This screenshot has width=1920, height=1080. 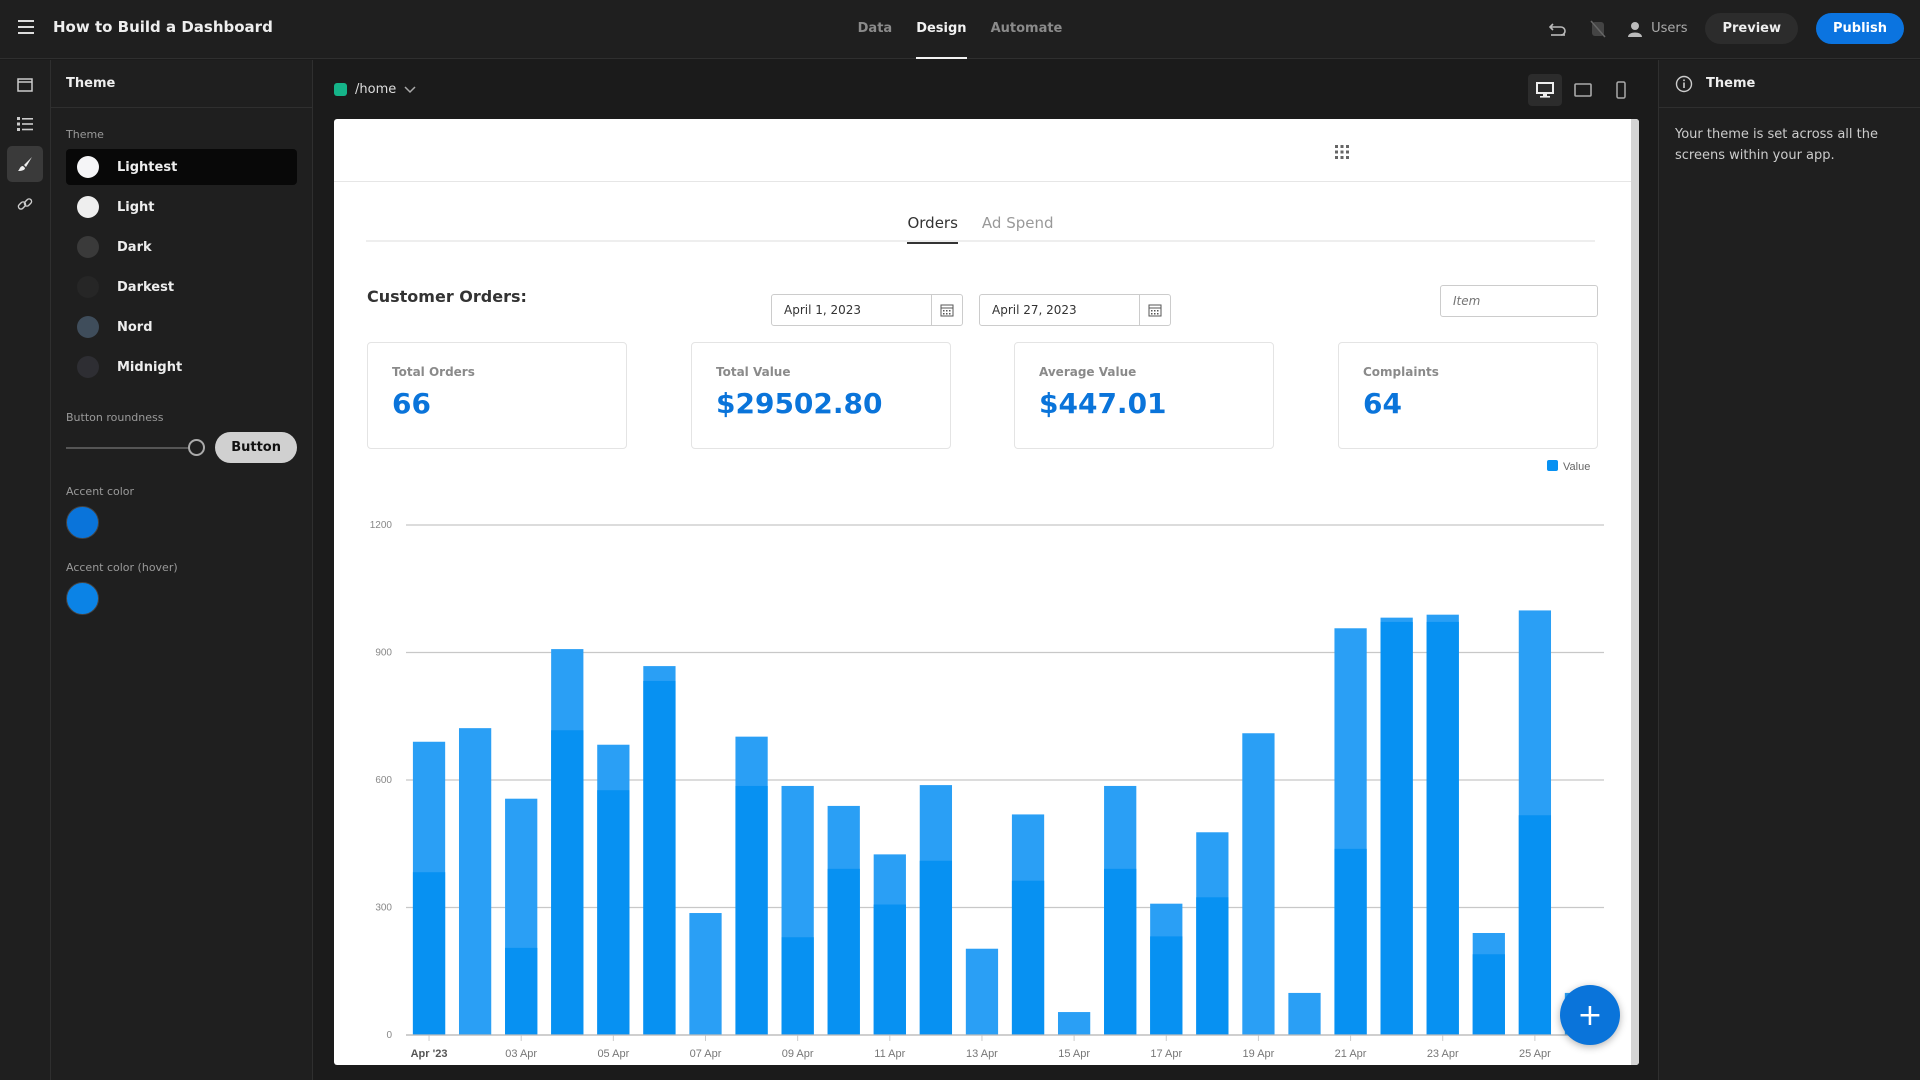 What do you see at coordinates (821, 395) in the screenshot?
I see `stat-card-total-value: Total Value $29502.80` at bounding box center [821, 395].